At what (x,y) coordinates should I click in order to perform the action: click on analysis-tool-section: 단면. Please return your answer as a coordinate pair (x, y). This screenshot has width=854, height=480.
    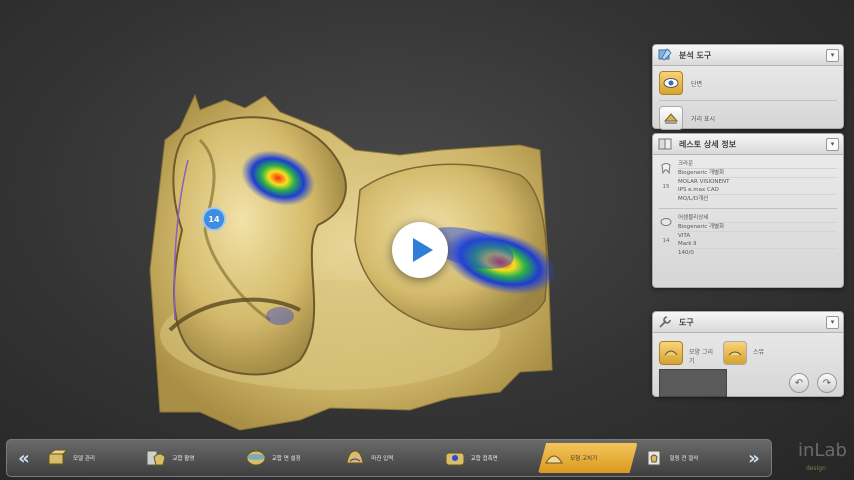
    Looking at the image, I should click on (748, 83).